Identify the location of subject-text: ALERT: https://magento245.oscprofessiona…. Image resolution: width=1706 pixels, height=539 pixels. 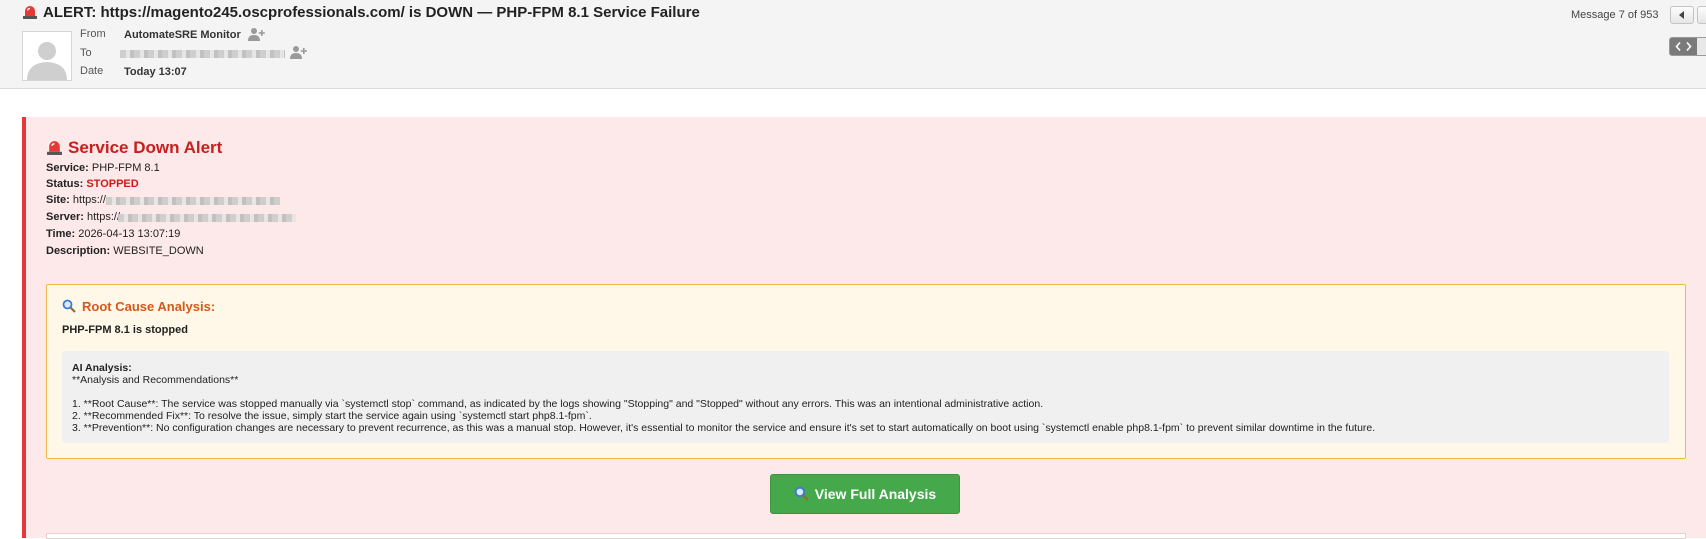
(371, 12).